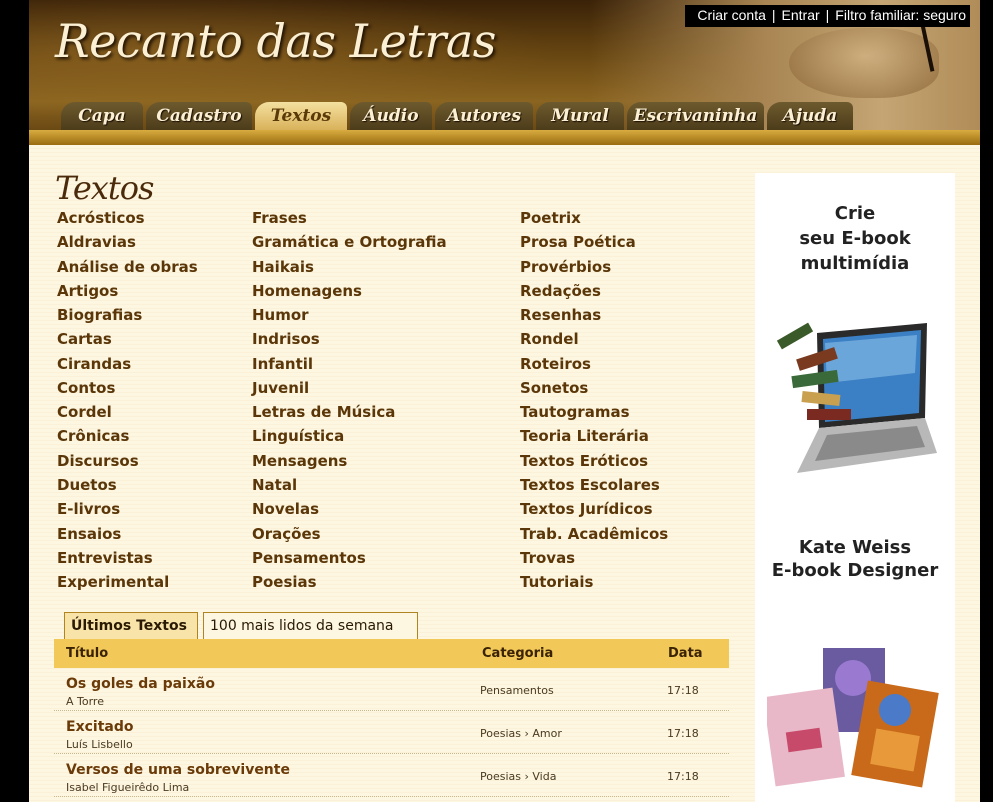 This screenshot has width=993, height=802. What do you see at coordinates (855, 547) in the screenshot?
I see `ad-credit-name: Kate Weiss` at bounding box center [855, 547].